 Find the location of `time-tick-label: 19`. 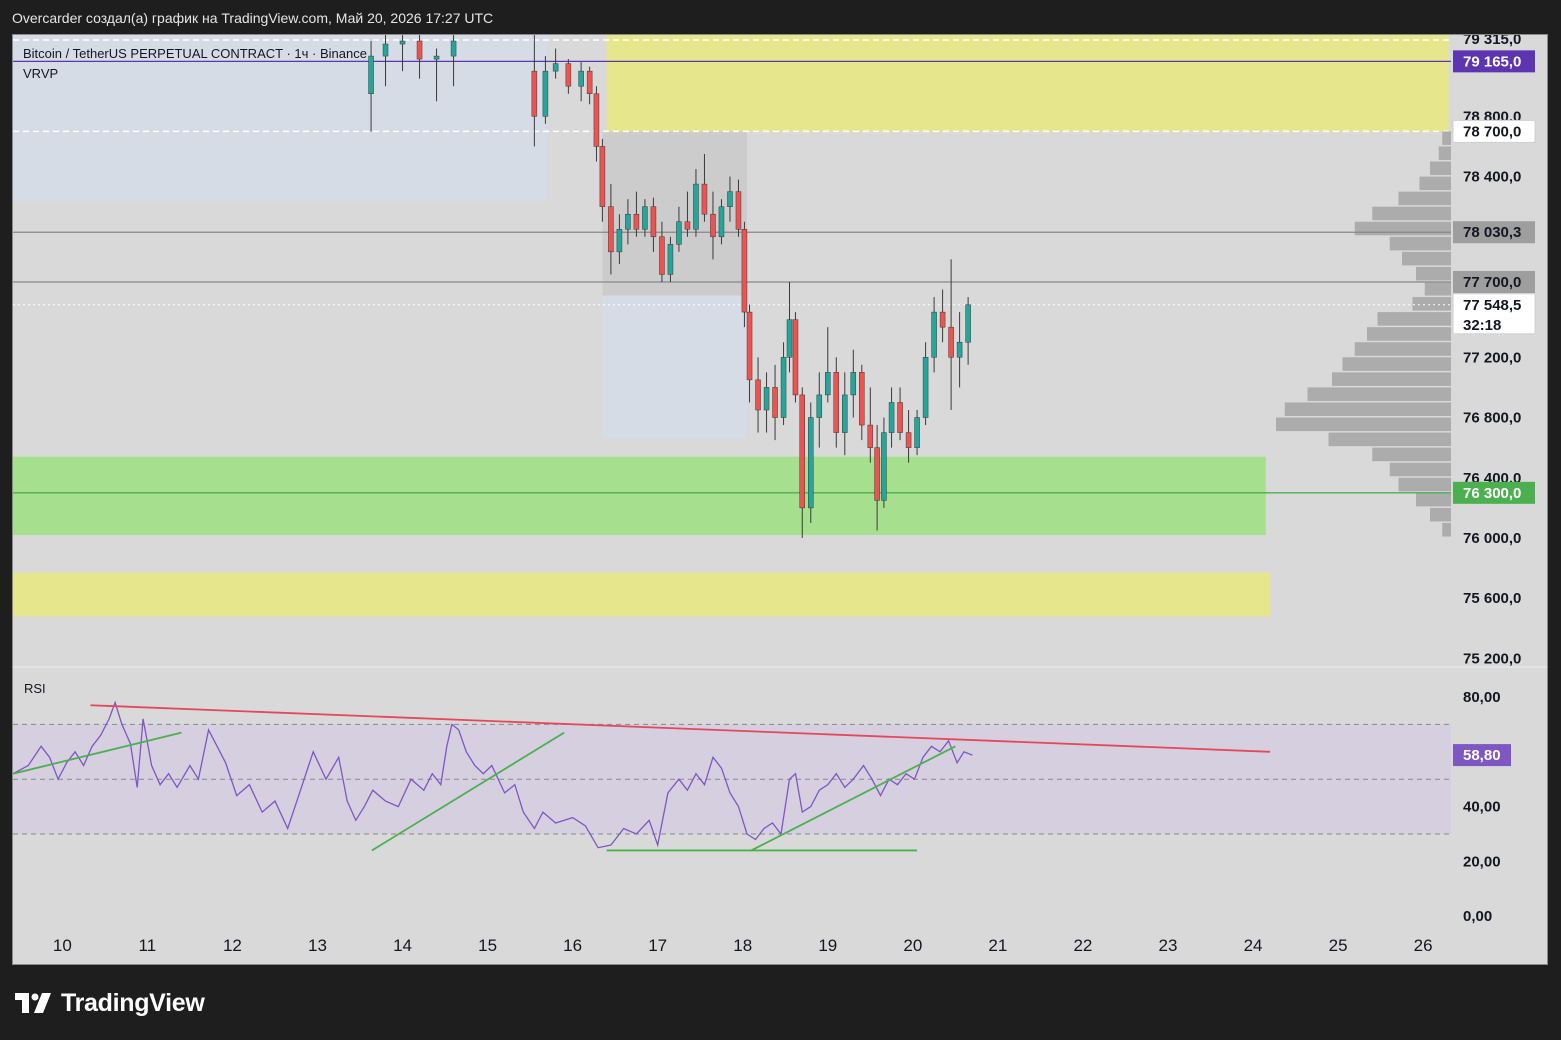

time-tick-label: 19 is located at coordinates (827, 945).